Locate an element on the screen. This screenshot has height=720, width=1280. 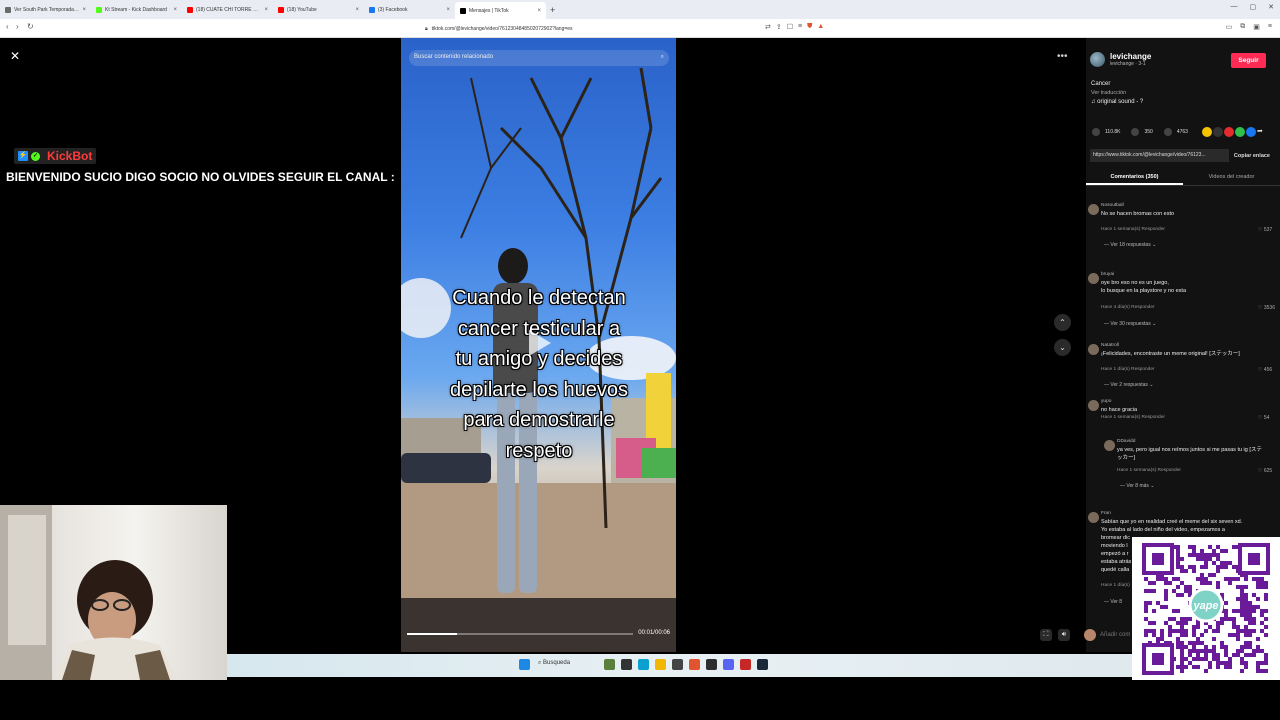
brave-shield-icon: ⛊ is located at coordinates (809, 27).